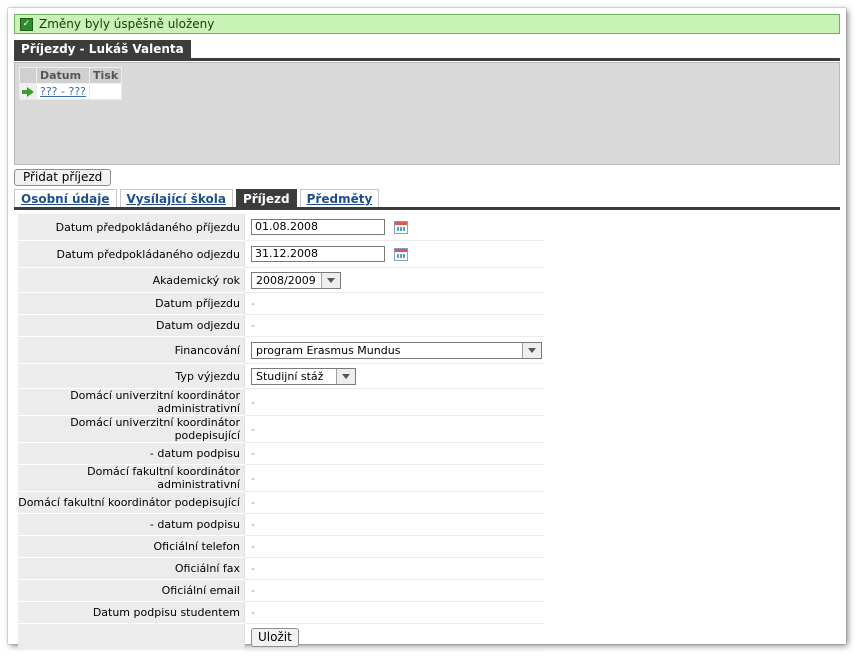  I want to click on grid-header-tisk: Tisk, so click(105, 75).